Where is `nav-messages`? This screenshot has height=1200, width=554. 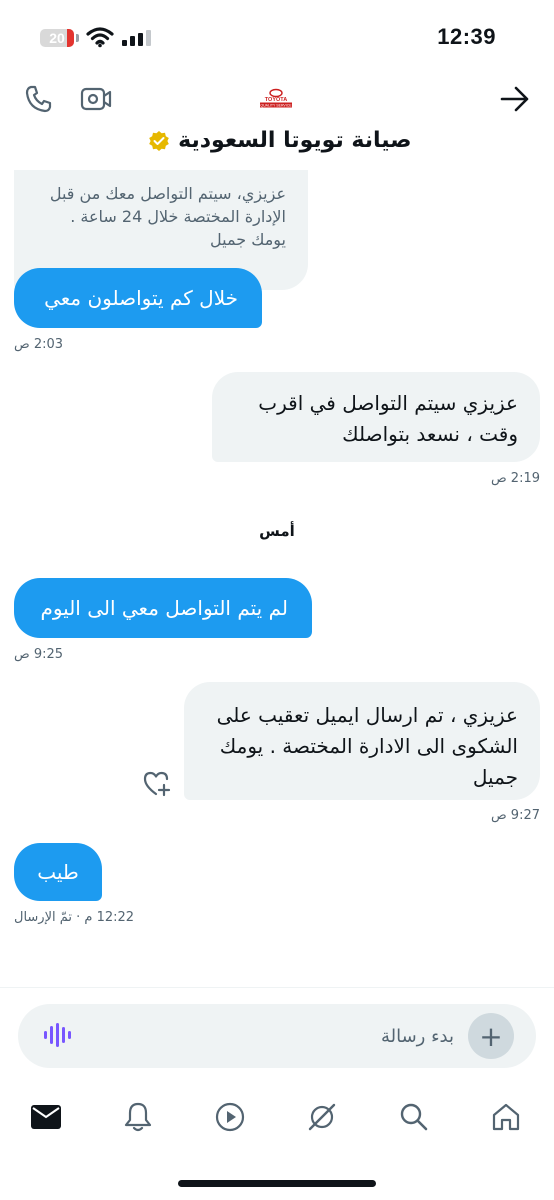 nav-messages is located at coordinates (46, 1117).